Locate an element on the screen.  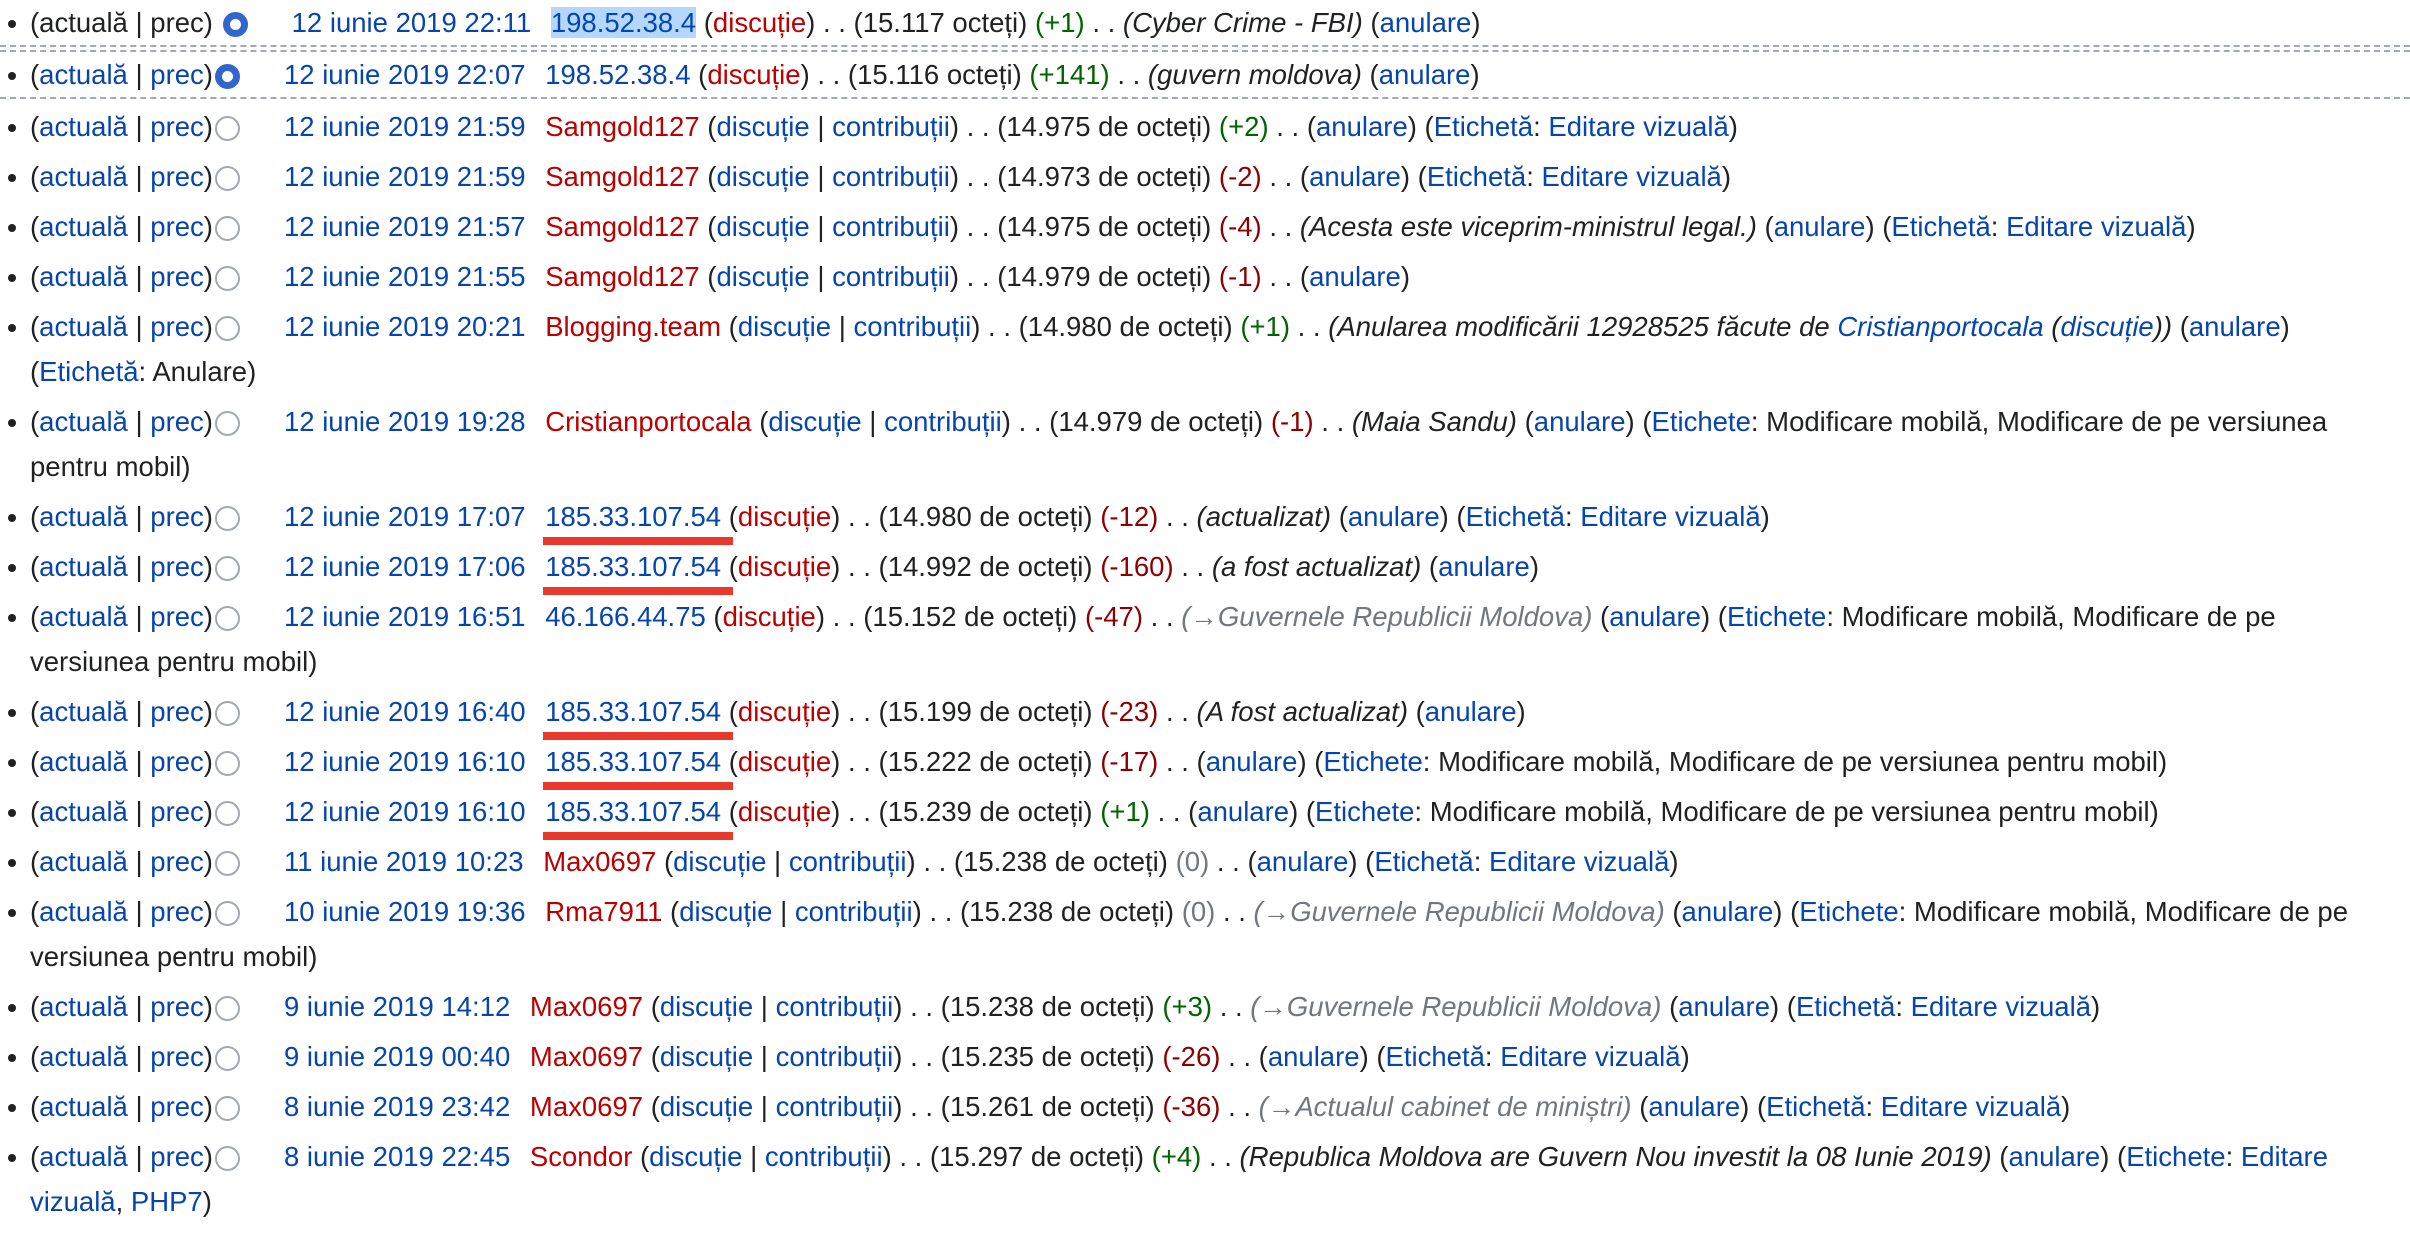
revision-date-link: 12 iunie 2019 22:07 is located at coordinates (405, 74).